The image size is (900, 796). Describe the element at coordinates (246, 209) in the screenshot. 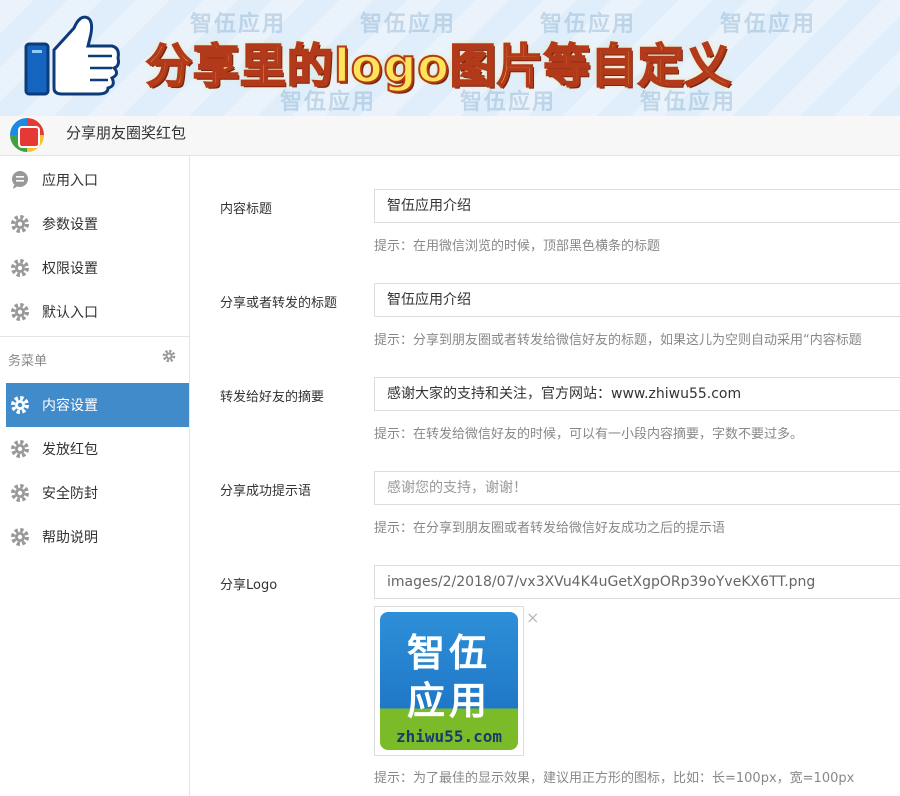

I see `content-title-label: 内容标题` at that location.